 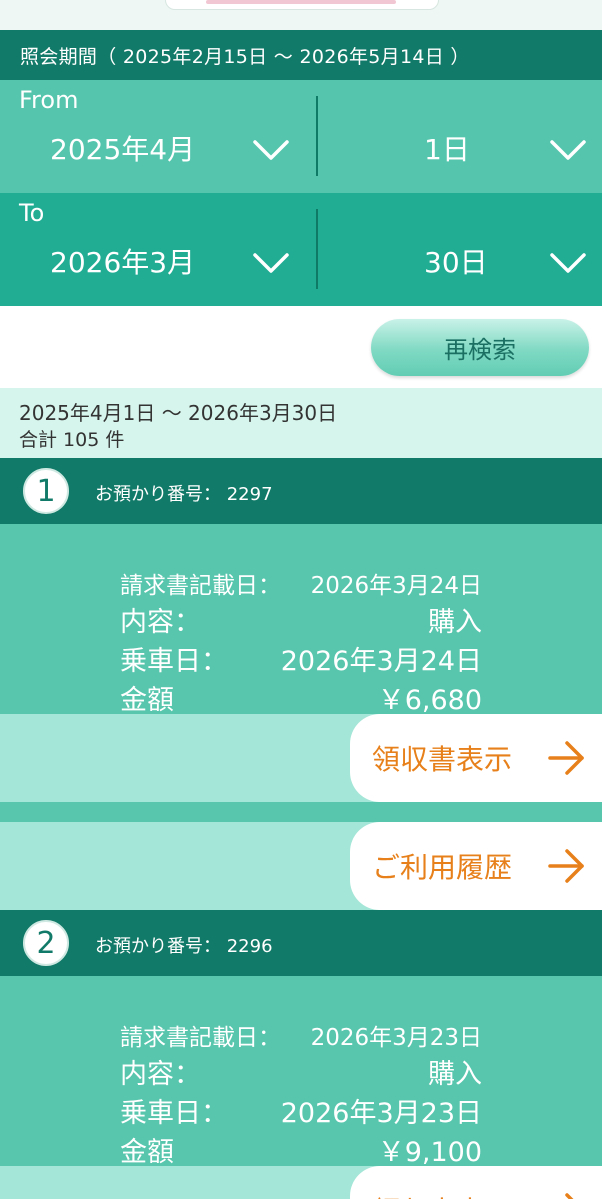 What do you see at coordinates (301, 491) in the screenshot?
I see `entry-header: 1 お預かり番号： 2297` at bounding box center [301, 491].